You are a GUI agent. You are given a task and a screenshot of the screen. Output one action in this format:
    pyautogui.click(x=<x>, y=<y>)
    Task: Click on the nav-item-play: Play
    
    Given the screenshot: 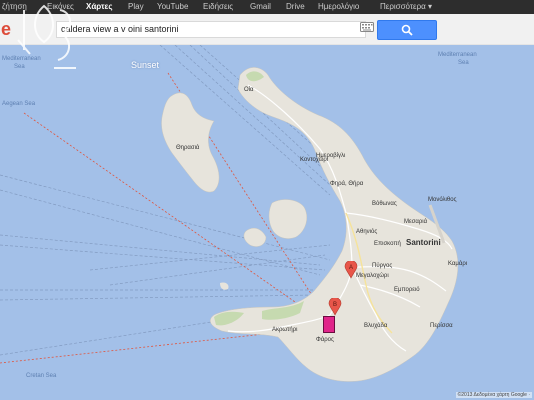 What is the action you would take?
    pyautogui.click(x=136, y=7)
    